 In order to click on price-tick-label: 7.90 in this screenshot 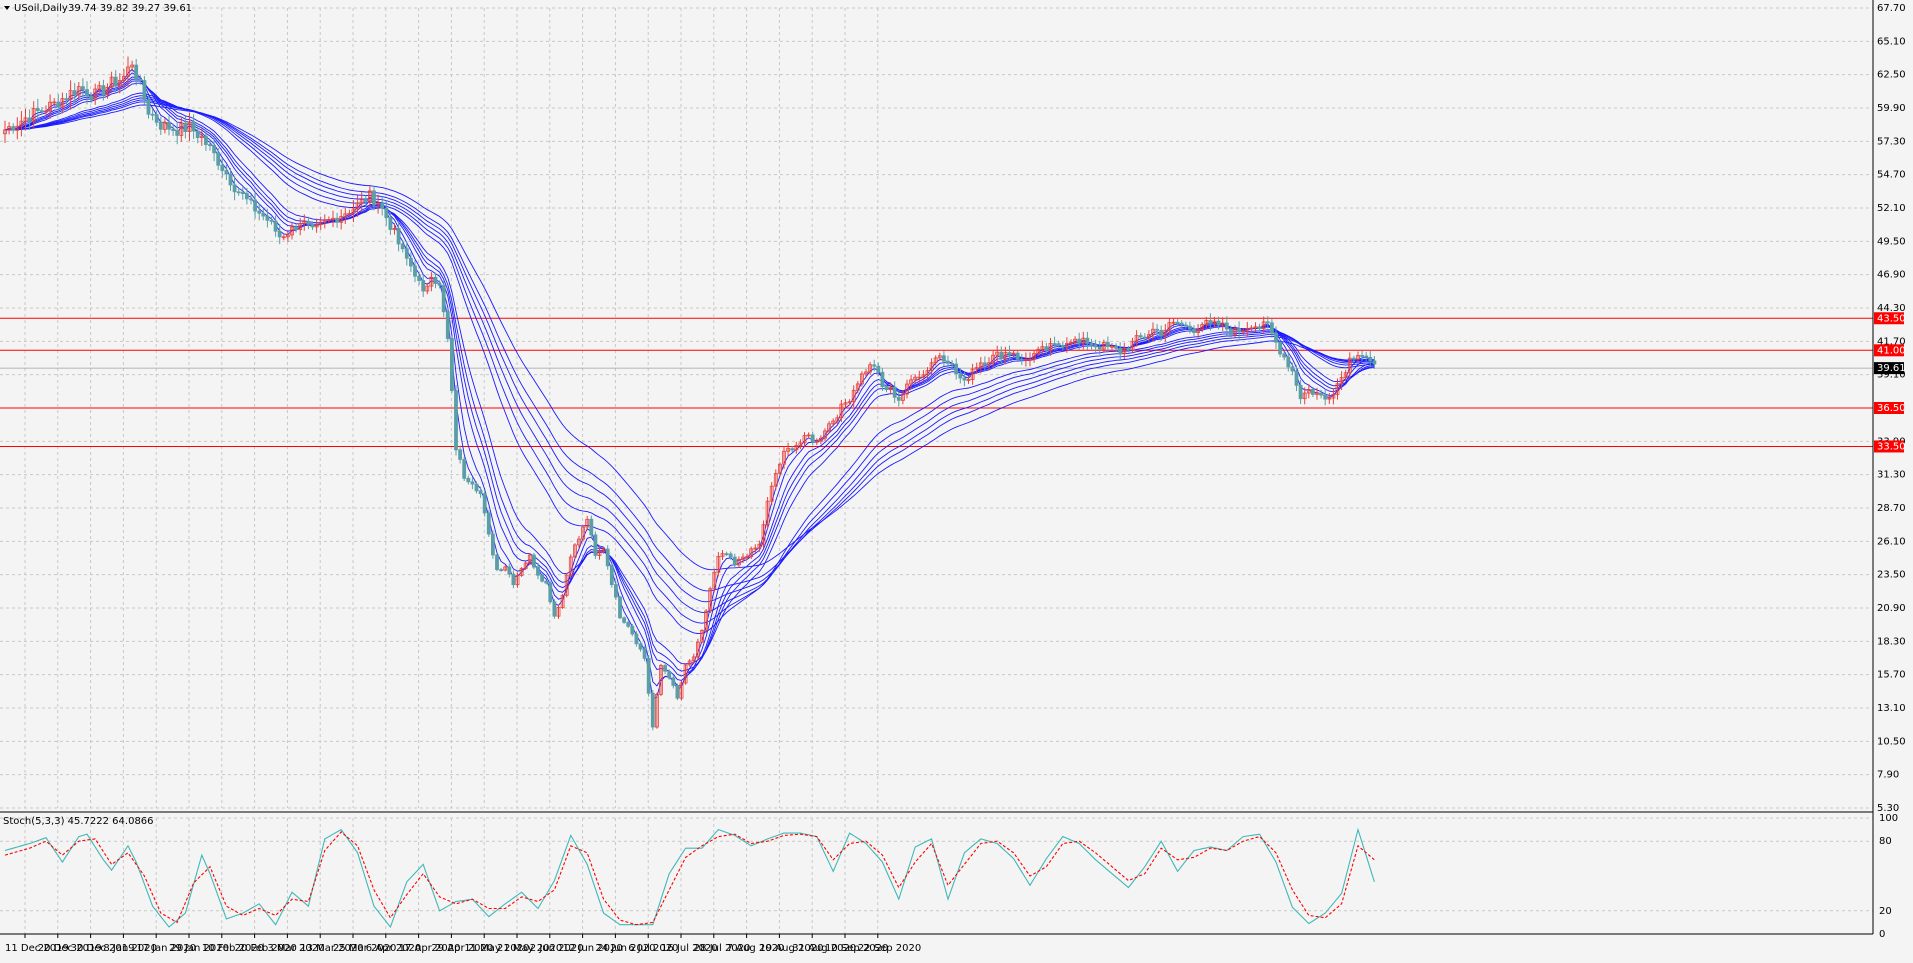, I will do `click(1888, 775)`.